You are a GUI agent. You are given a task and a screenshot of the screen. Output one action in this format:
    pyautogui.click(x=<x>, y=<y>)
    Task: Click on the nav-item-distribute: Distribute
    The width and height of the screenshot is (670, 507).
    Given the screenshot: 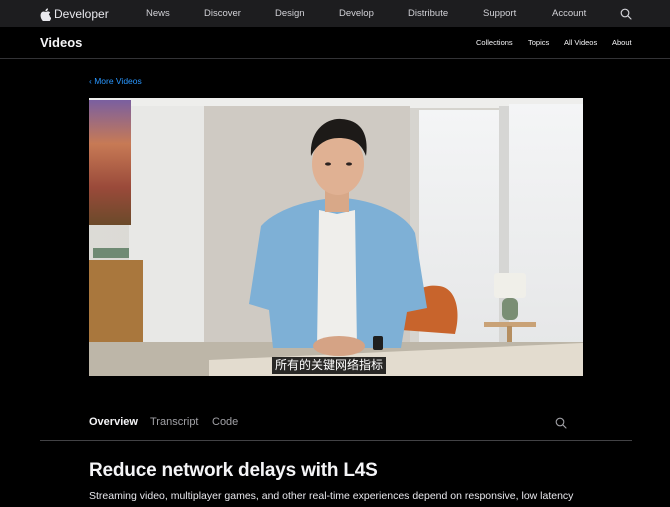 What is the action you would take?
    pyautogui.click(x=428, y=13)
    